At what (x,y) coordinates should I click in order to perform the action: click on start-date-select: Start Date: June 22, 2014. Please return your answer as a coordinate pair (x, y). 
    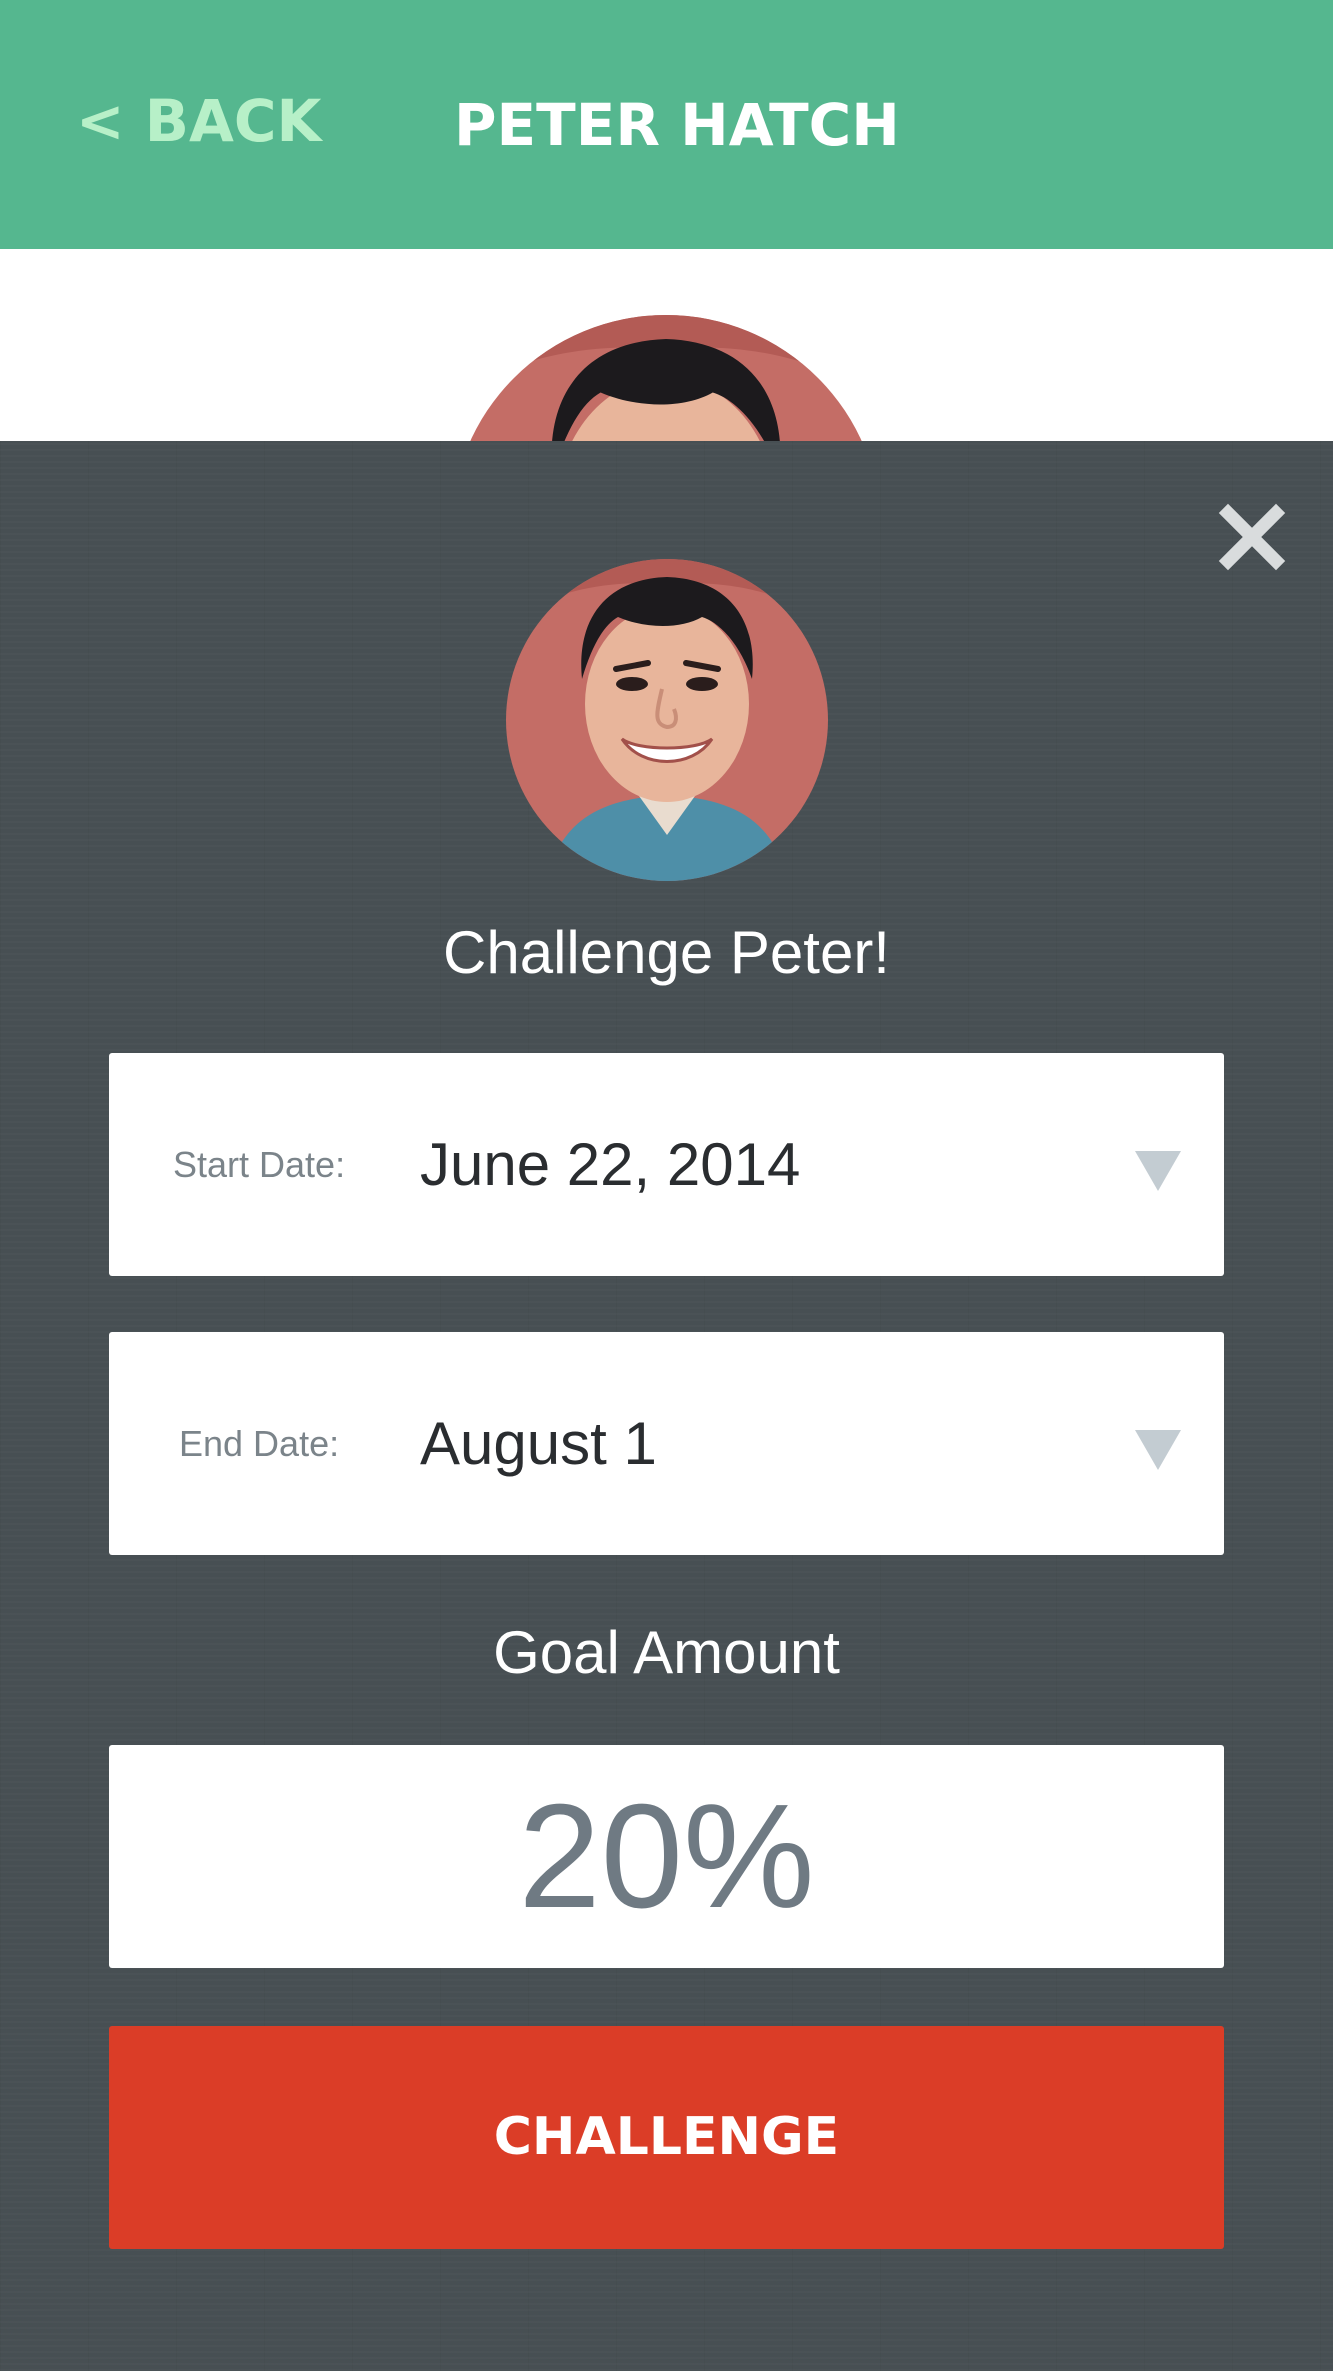
    Looking at the image, I should click on (666, 1164).